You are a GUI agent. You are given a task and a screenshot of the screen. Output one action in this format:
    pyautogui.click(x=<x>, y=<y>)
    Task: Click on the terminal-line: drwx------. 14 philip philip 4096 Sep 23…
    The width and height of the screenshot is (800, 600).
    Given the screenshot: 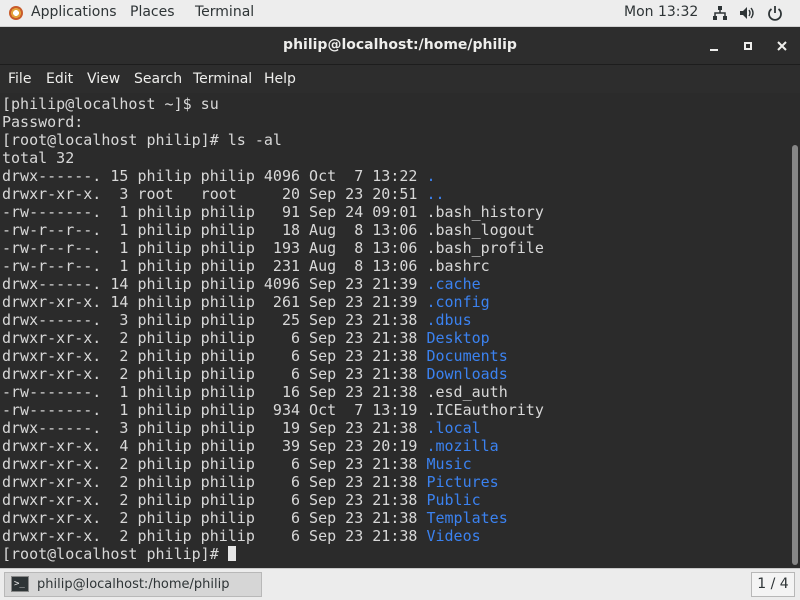 What is the action you would take?
    pyautogui.click(x=396, y=284)
    